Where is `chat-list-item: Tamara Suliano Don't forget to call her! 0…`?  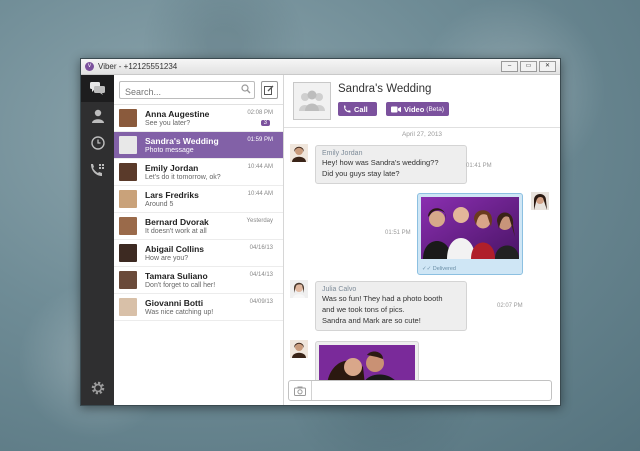
chat-list-item: Tamara Suliano Don't forget to call her! 0… is located at coordinates (198, 280).